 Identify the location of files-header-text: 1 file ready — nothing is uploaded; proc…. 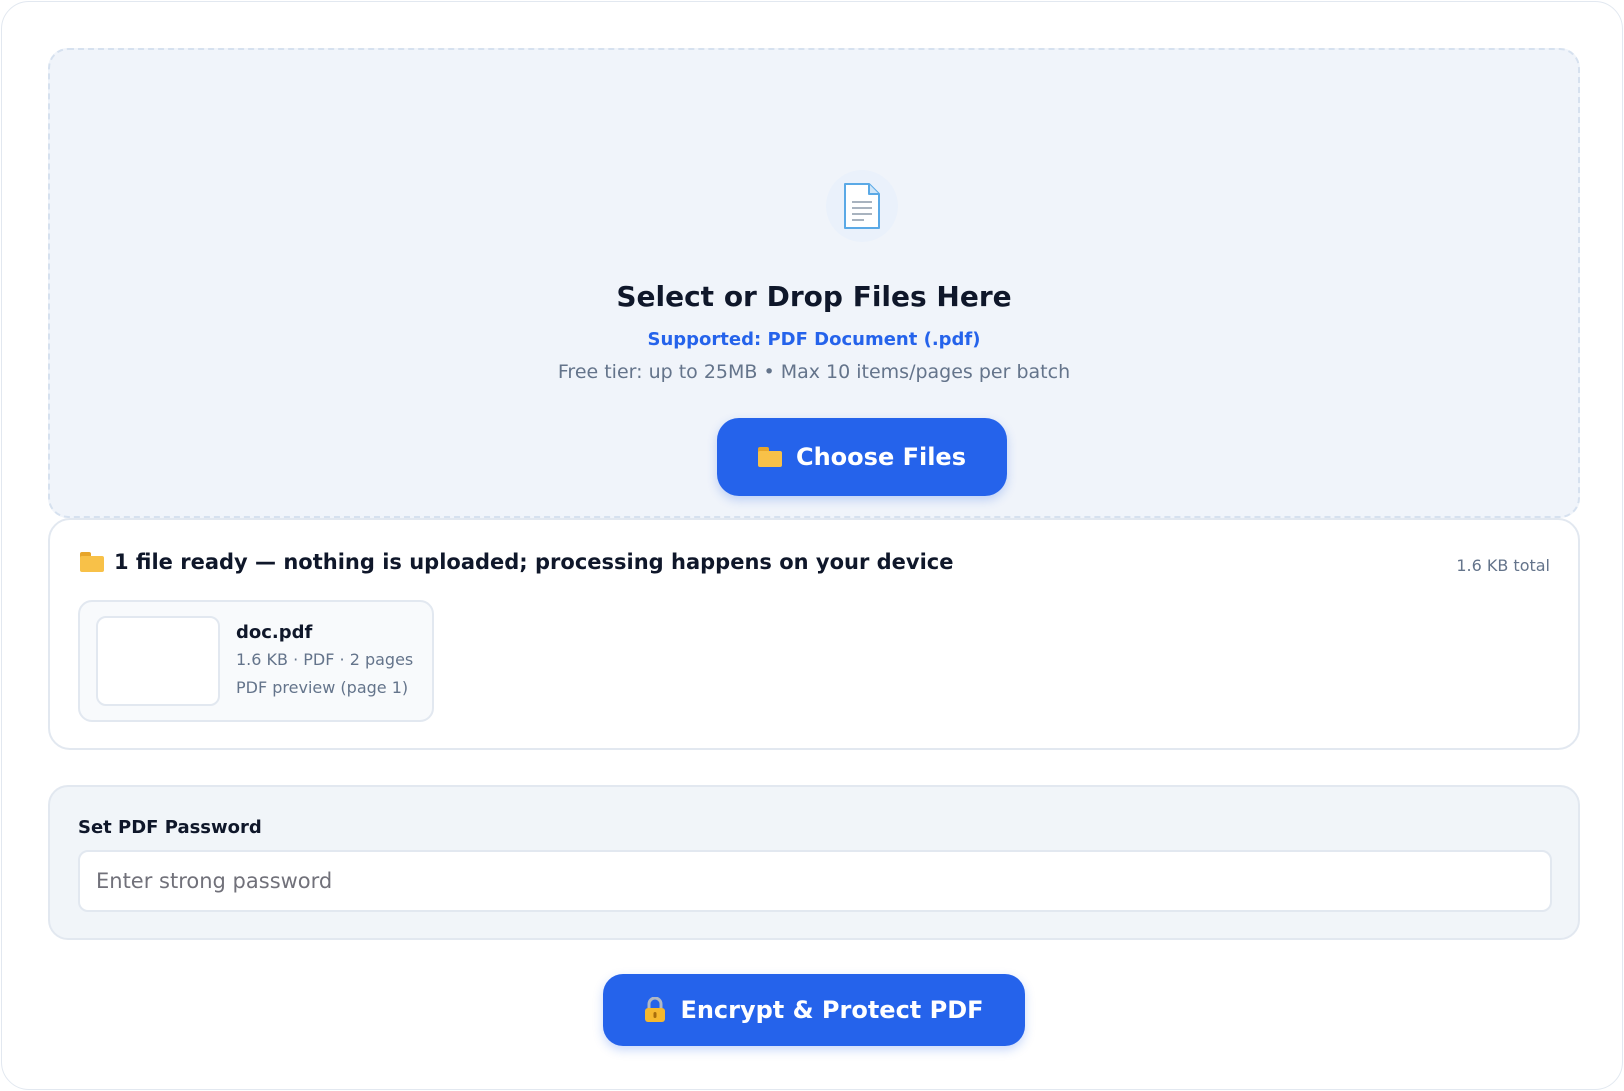
(534, 562).